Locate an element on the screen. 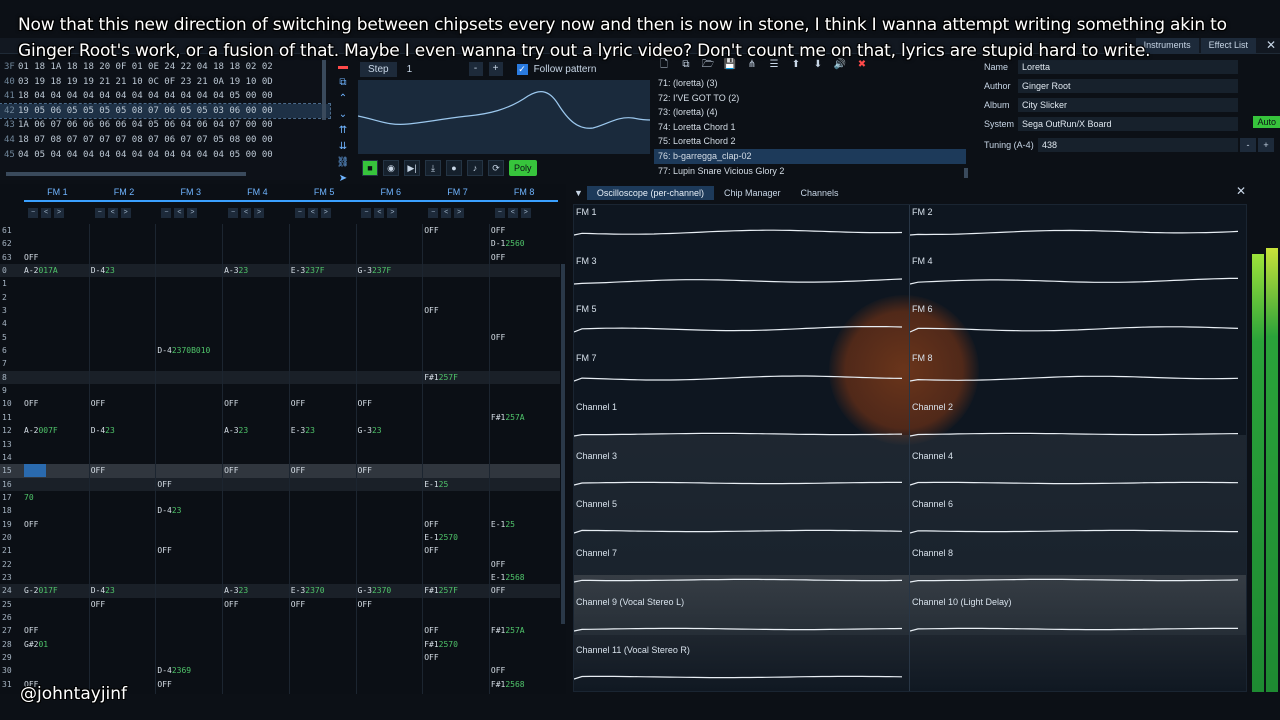 This screenshot has width=1280, height=720. pattern-cell: G#201 is located at coordinates (36, 644).